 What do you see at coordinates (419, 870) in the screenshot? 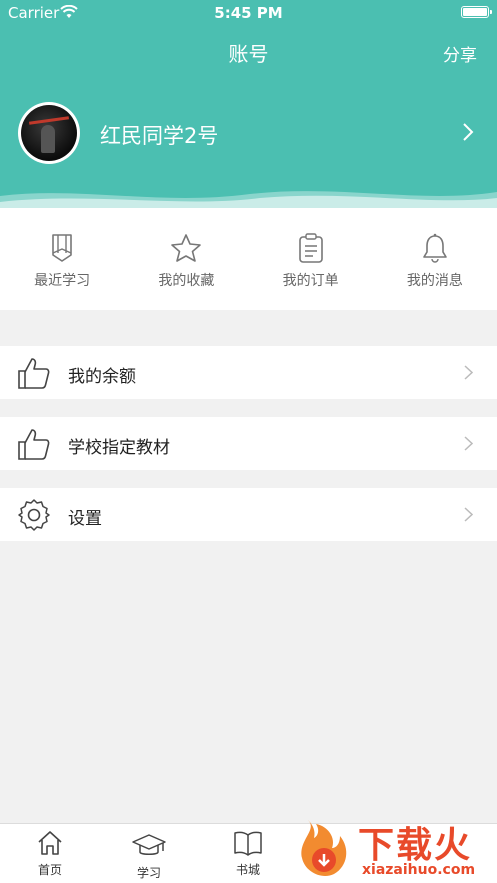
I see `watermark-subtext: xiazaihuo.com` at bounding box center [419, 870].